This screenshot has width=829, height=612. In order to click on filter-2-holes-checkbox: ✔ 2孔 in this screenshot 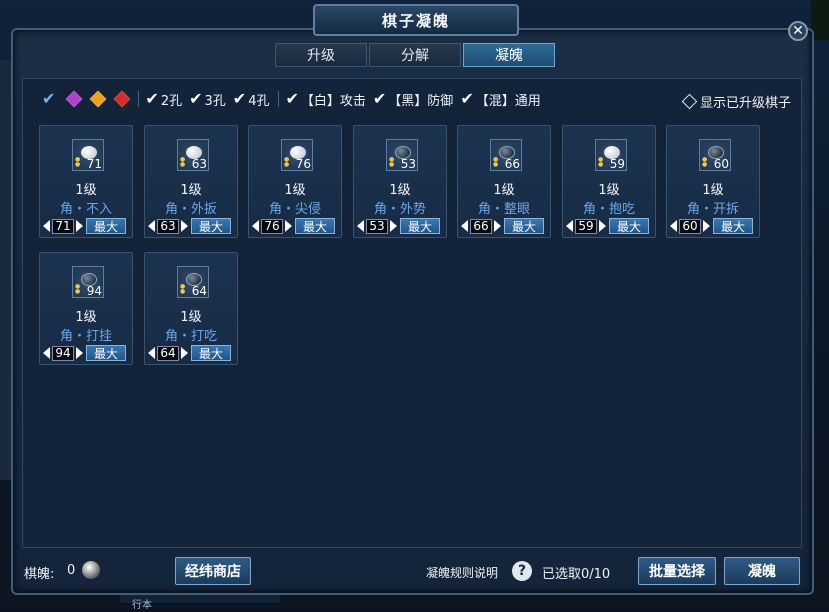, I will do `click(163, 99)`.